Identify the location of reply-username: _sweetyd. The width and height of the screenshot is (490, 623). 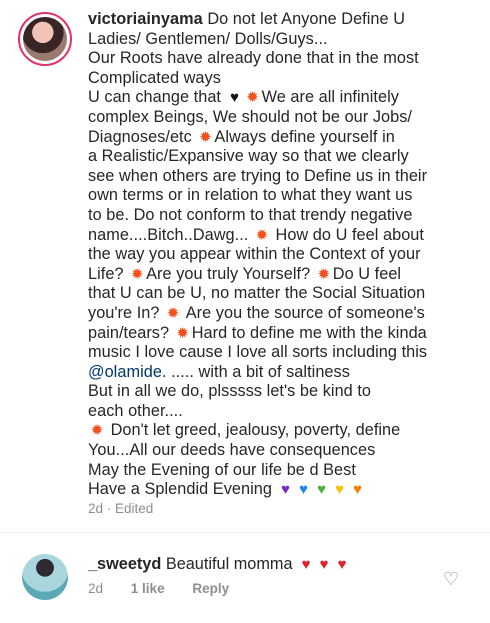
(124, 564).